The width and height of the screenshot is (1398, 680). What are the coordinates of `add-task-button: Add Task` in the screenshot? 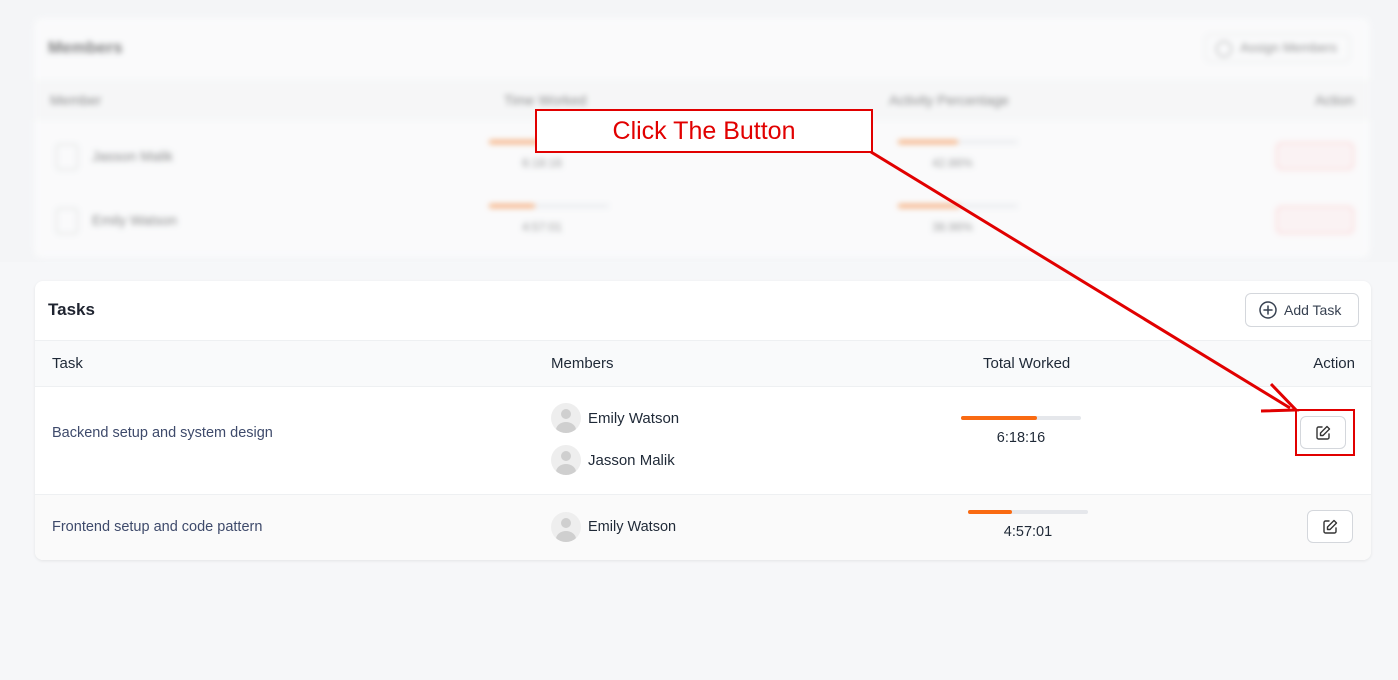 It's located at (1302, 310).